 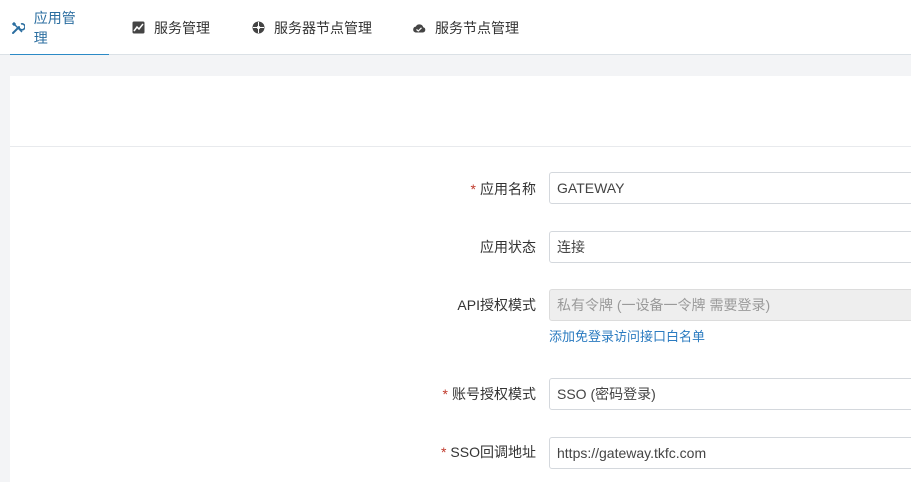 What do you see at coordinates (508, 247) in the screenshot?
I see `app-status-label: 应用状态` at bounding box center [508, 247].